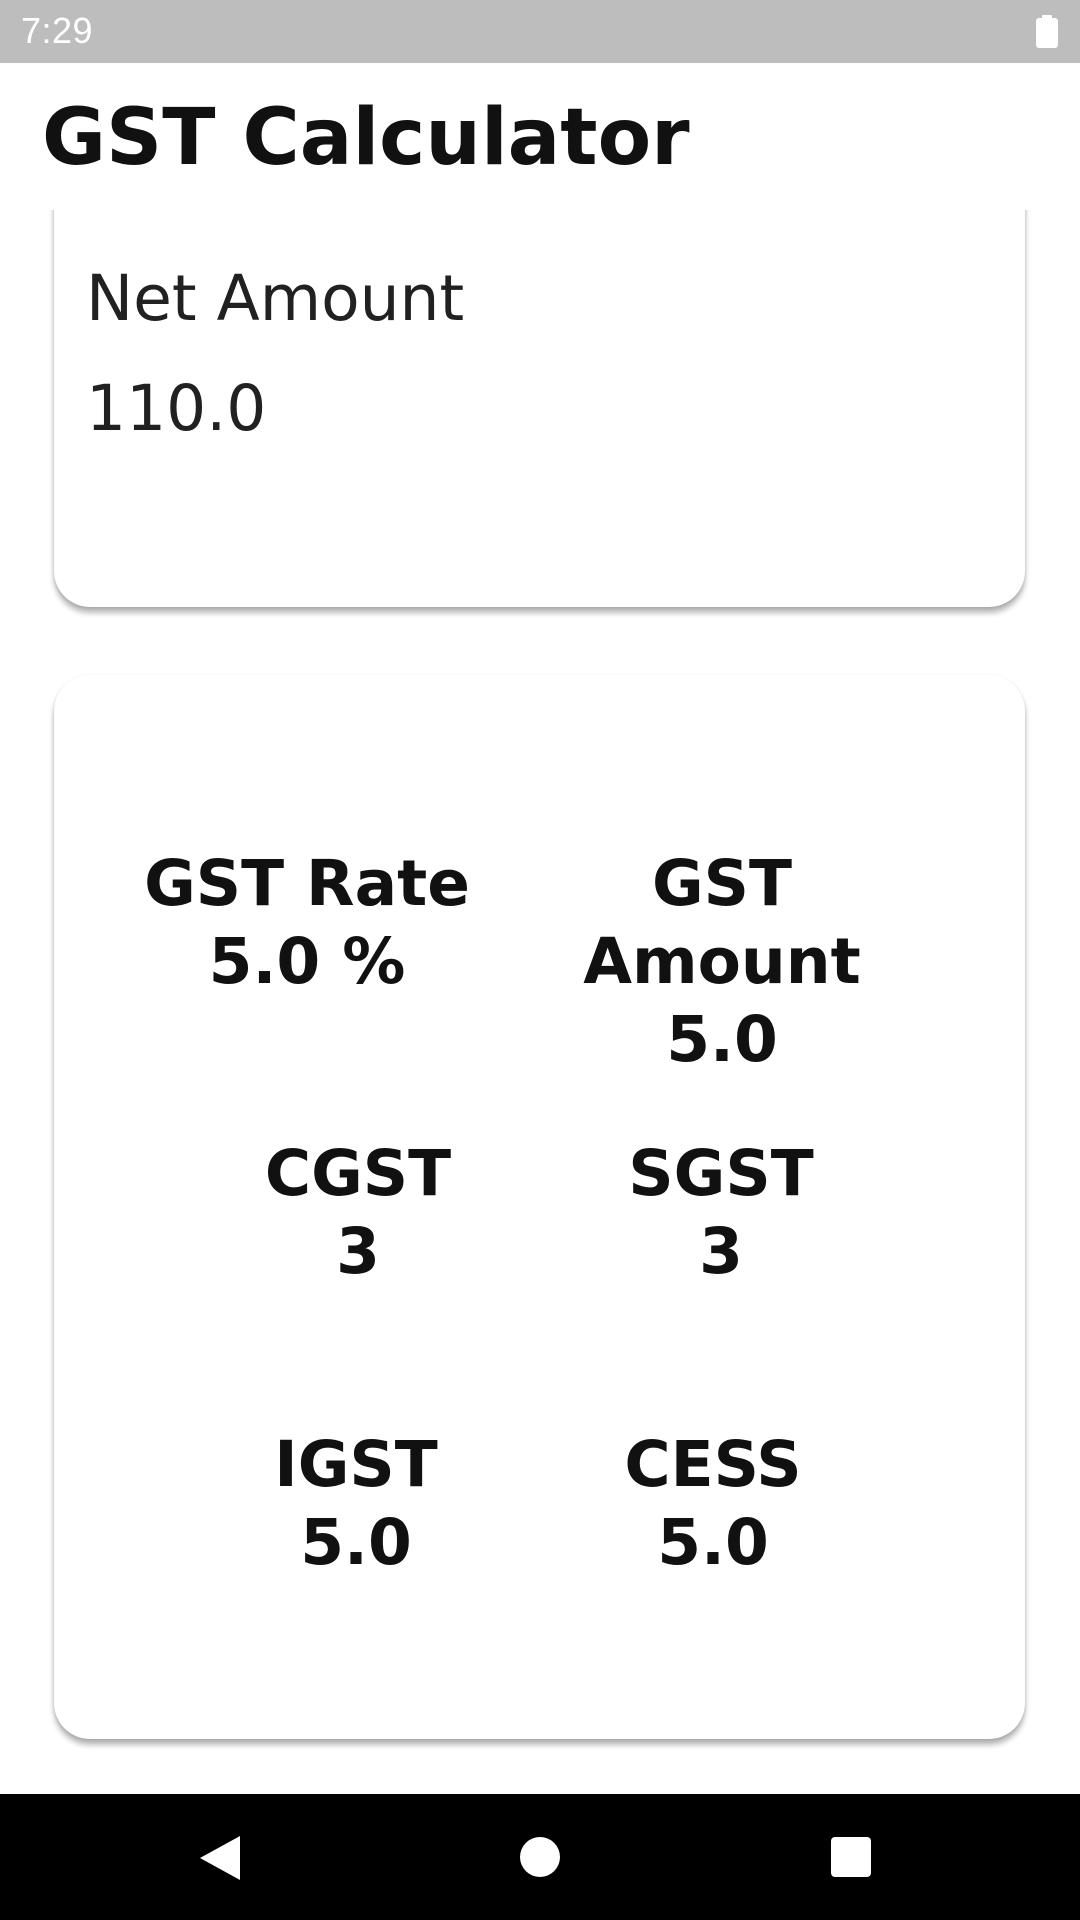 The height and width of the screenshot is (1920, 1080). I want to click on navigation-bar, so click(540, 1857).